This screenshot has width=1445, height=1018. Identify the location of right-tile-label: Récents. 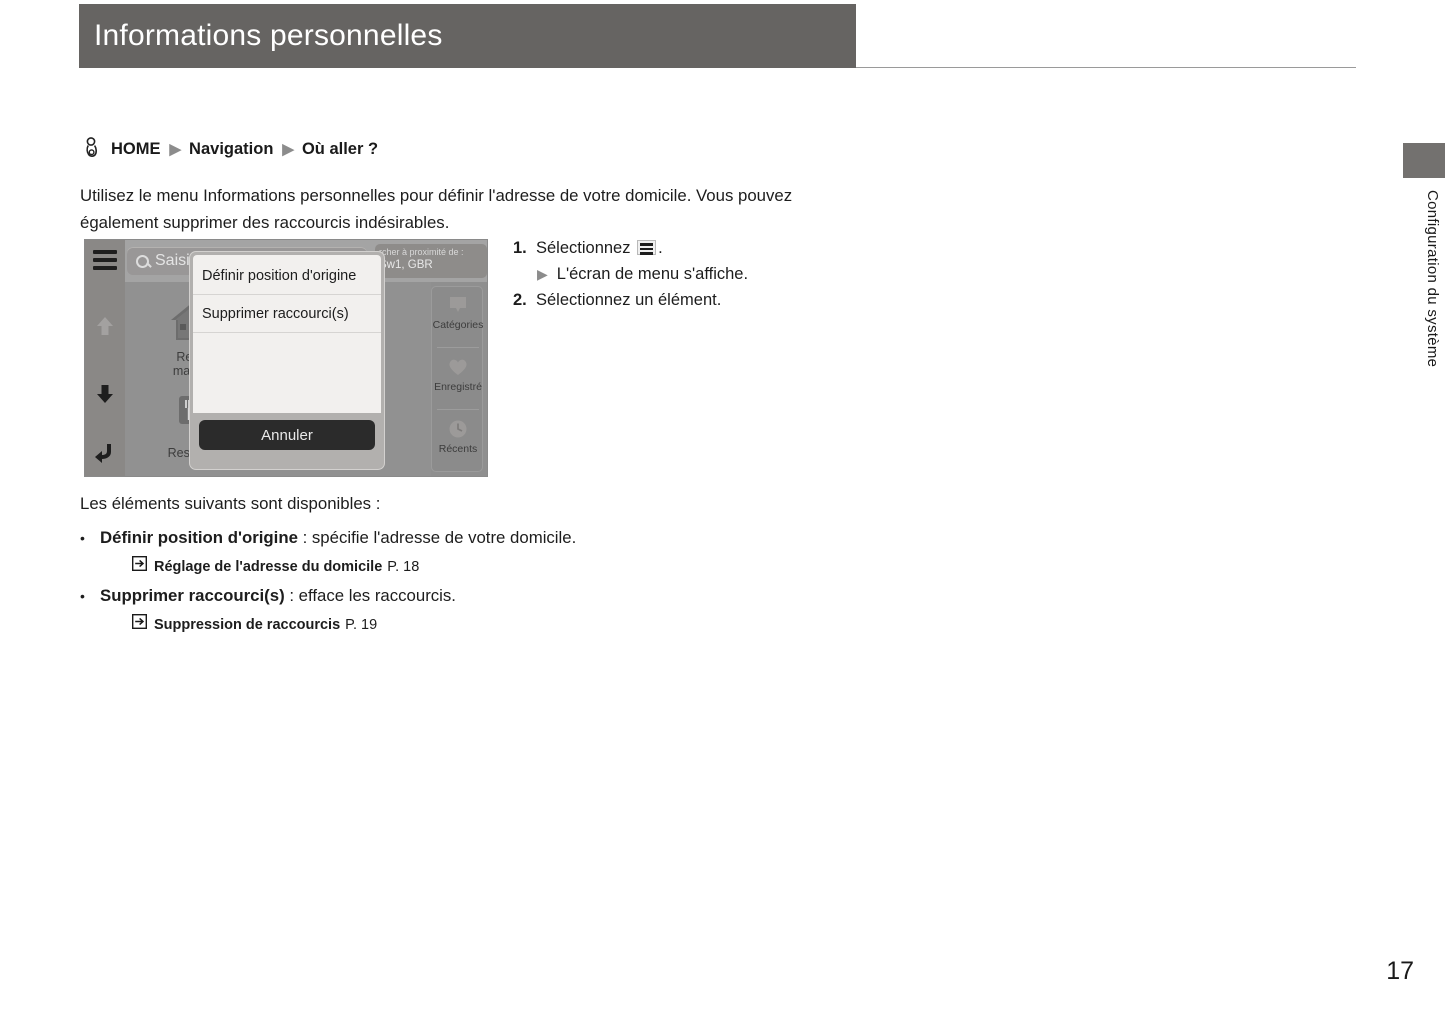
(458, 449).